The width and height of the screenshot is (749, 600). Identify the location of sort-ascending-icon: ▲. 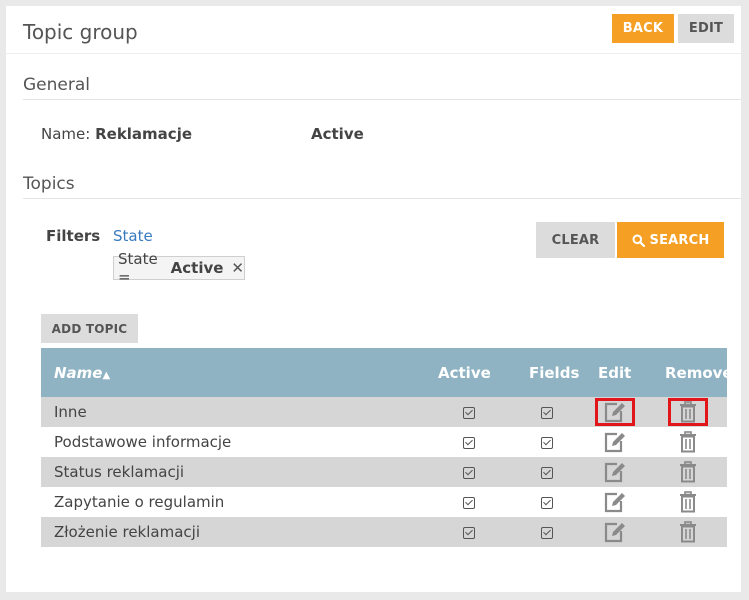
(106, 375).